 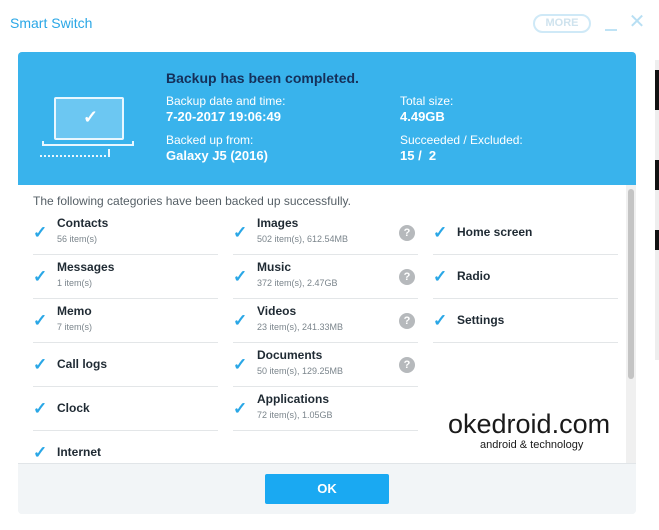 I want to click on backup-date-label: Backup date and time:, so click(x=226, y=101).